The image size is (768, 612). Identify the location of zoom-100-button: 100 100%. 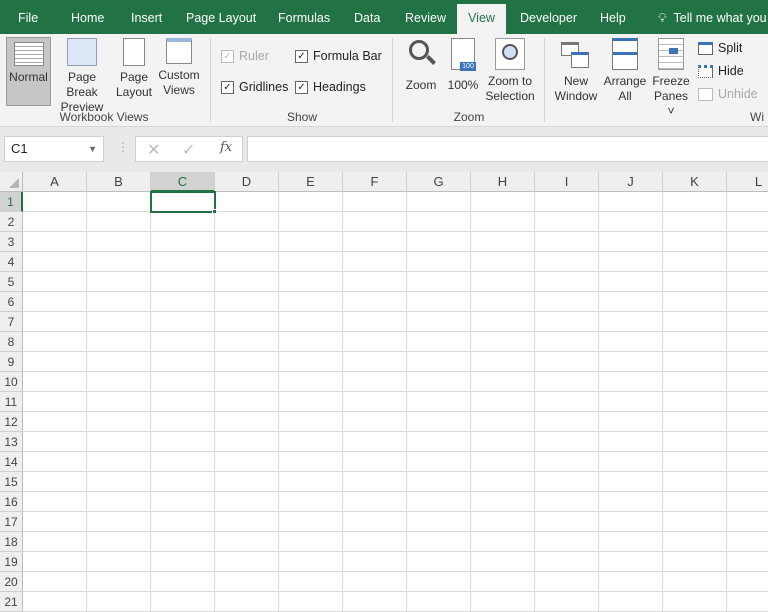
(463, 65).